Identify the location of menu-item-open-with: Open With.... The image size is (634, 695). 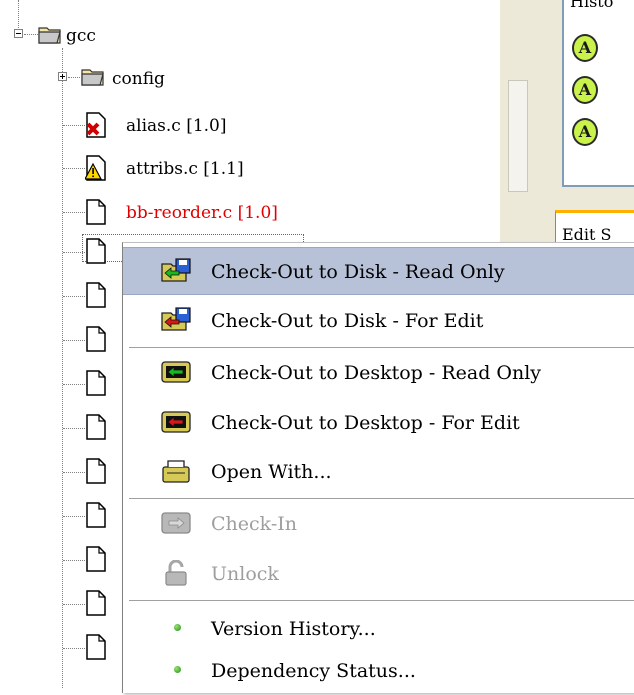
(378, 472).